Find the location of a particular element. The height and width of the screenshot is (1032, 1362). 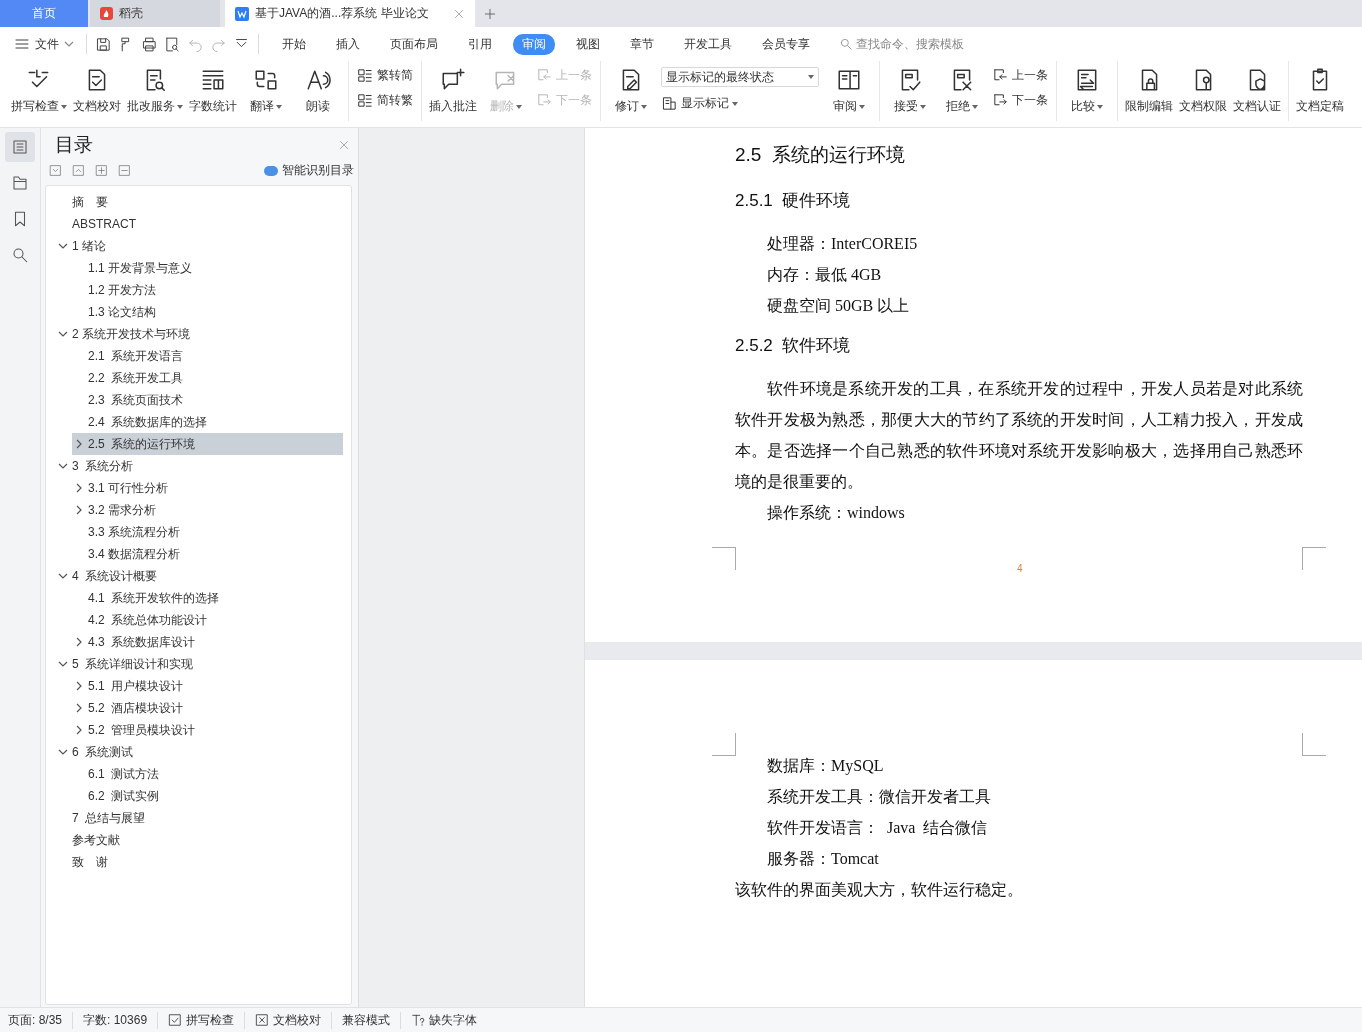

markup-icon is located at coordinates (669, 103).